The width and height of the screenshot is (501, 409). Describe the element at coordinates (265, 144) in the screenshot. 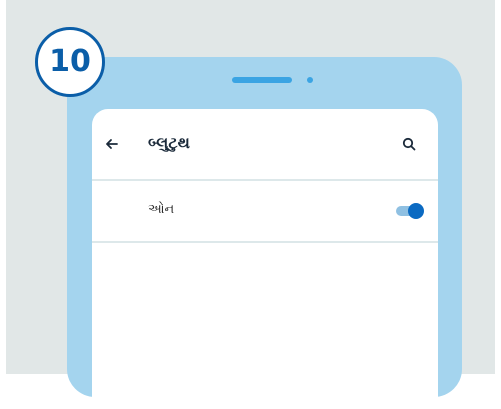

I see `app-bar: બ્લુટુથ` at that location.